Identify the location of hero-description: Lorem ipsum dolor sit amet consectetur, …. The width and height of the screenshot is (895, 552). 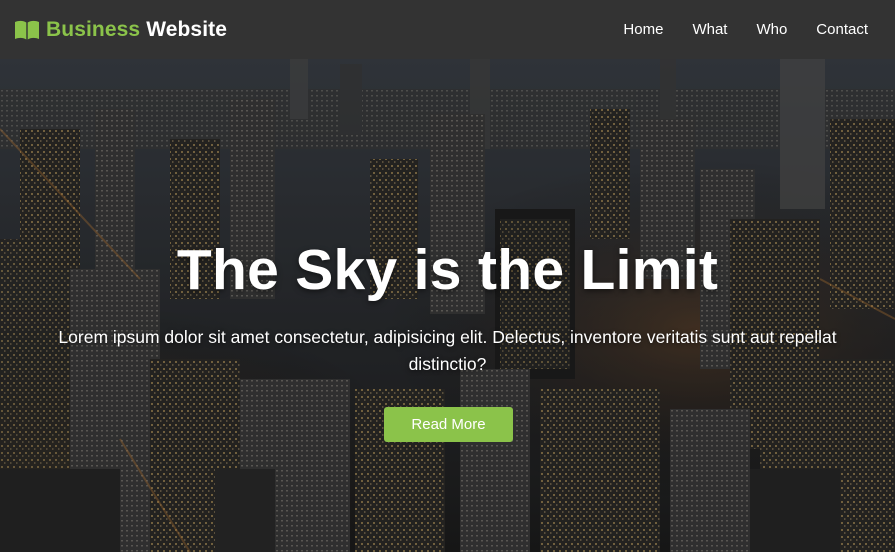
(447, 350).